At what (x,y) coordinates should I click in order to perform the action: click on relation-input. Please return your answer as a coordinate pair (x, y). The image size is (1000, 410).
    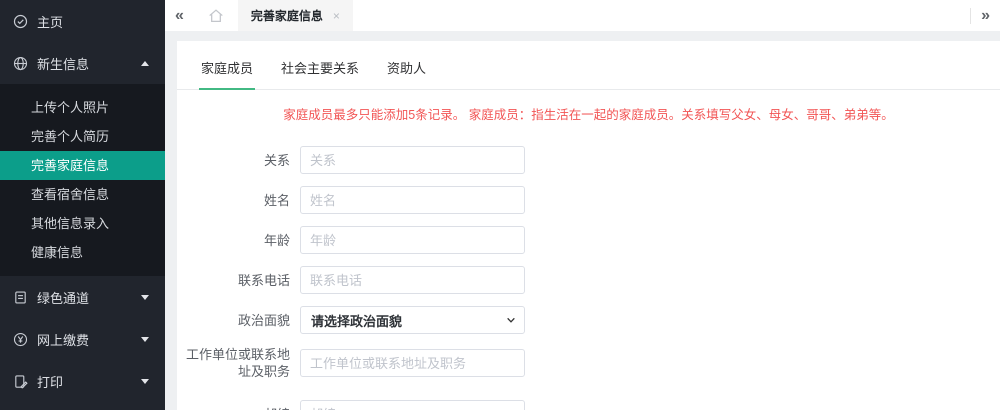
    Looking at the image, I should click on (412, 160).